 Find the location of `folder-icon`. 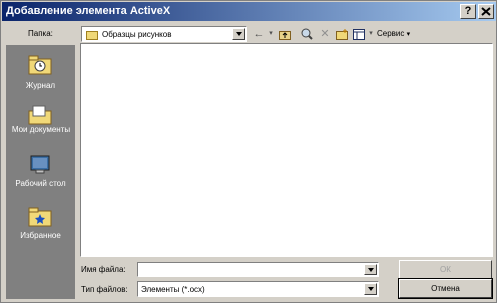

folder-icon is located at coordinates (92, 35).